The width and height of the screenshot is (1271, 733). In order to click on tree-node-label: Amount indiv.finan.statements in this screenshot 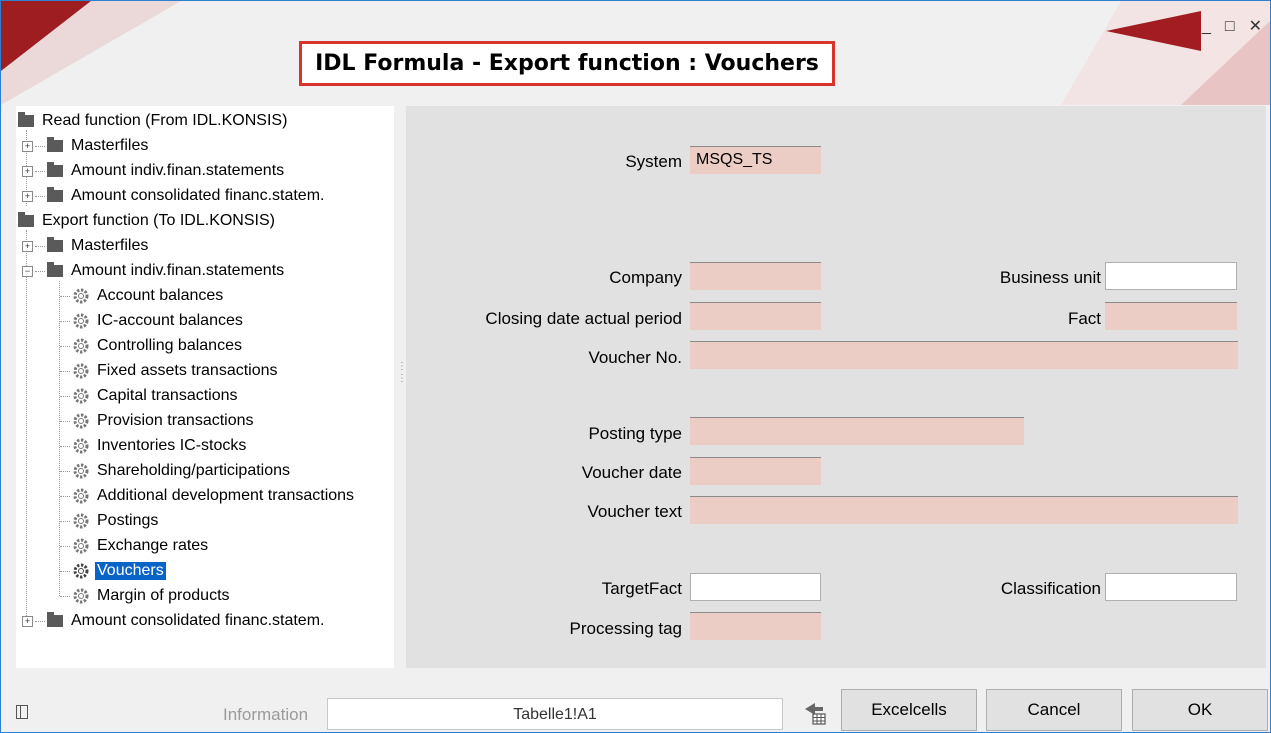, I will do `click(178, 270)`.